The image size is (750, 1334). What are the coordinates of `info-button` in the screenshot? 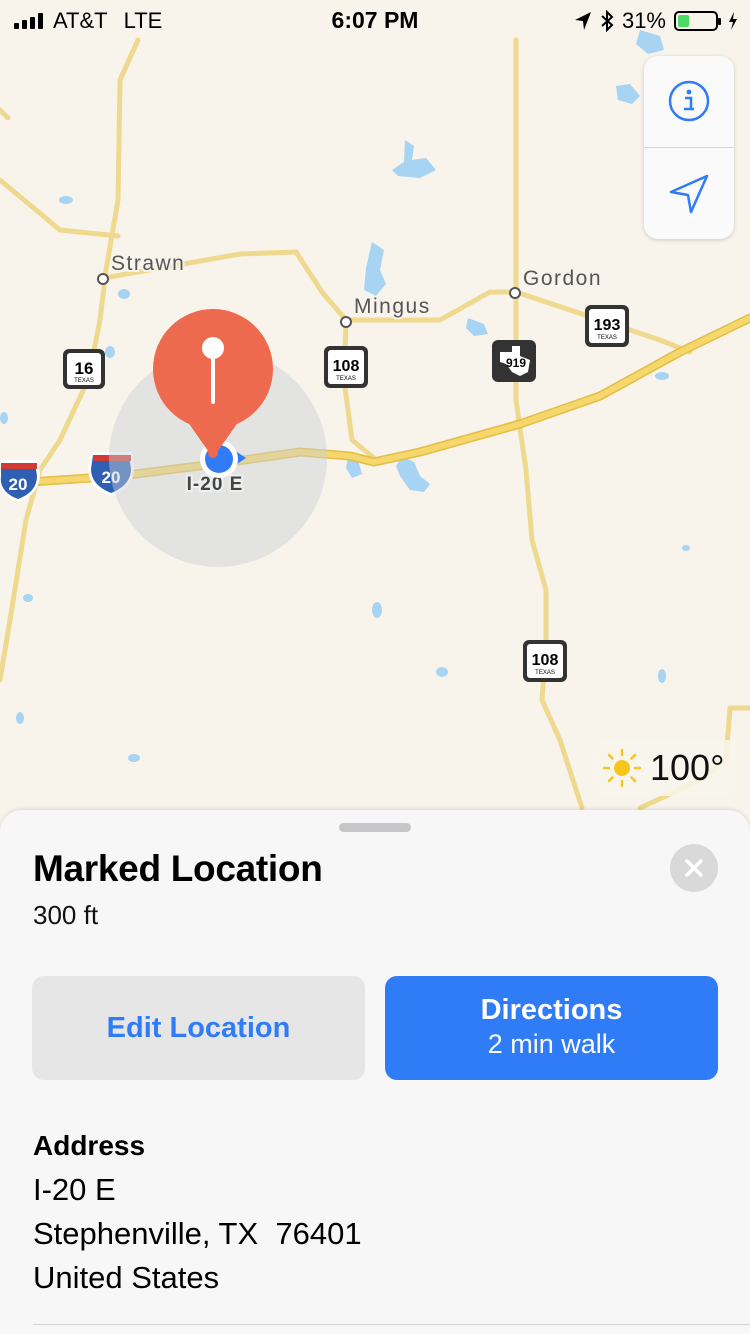 It's located at (689, 101).